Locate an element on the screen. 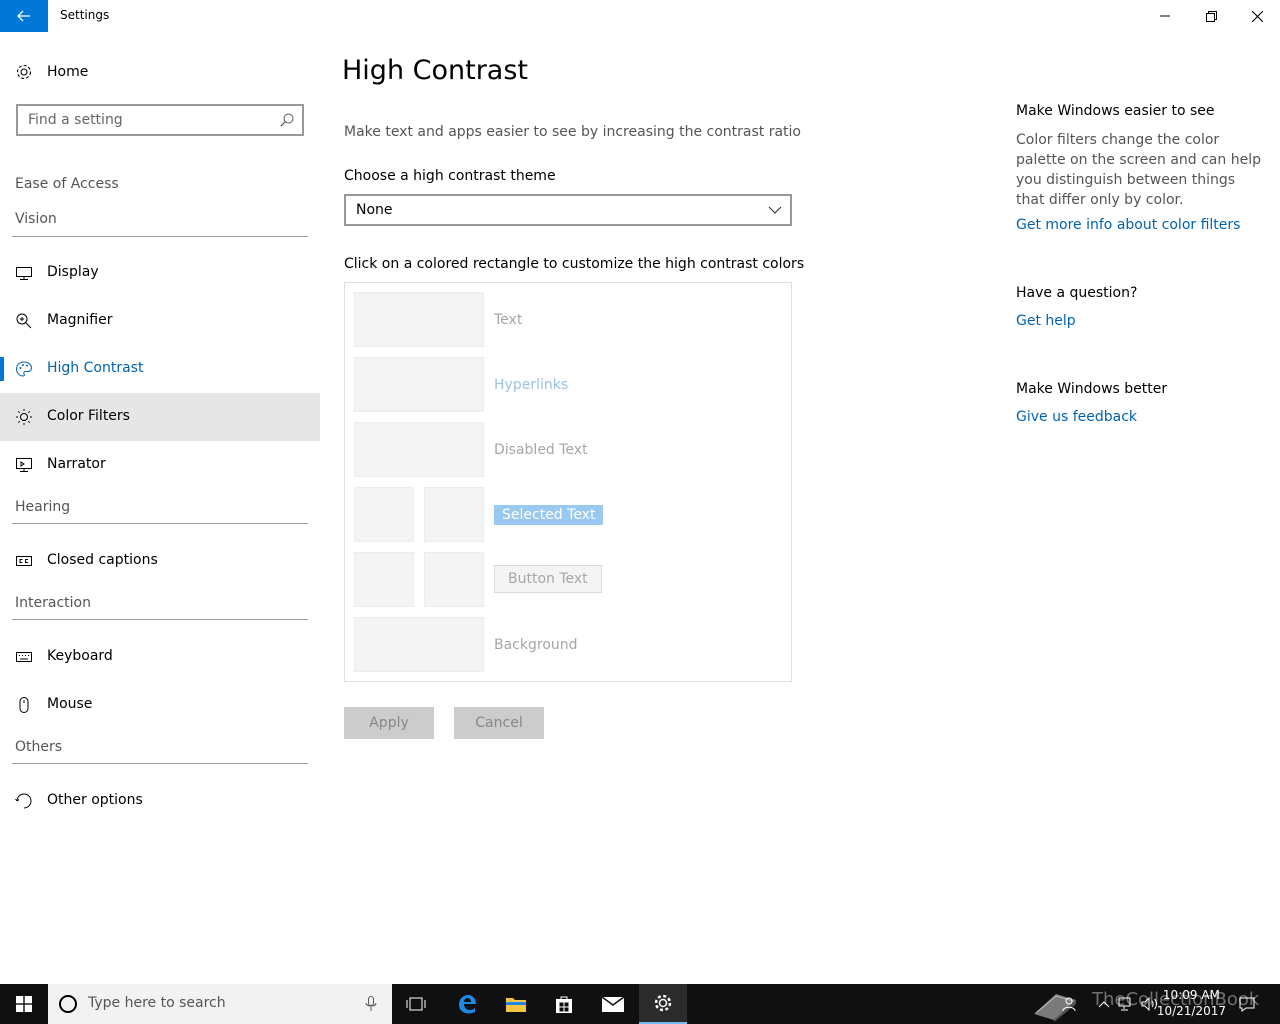 The image size is (1280, 1024). folder-icon is located at coordinates (516, 1005).